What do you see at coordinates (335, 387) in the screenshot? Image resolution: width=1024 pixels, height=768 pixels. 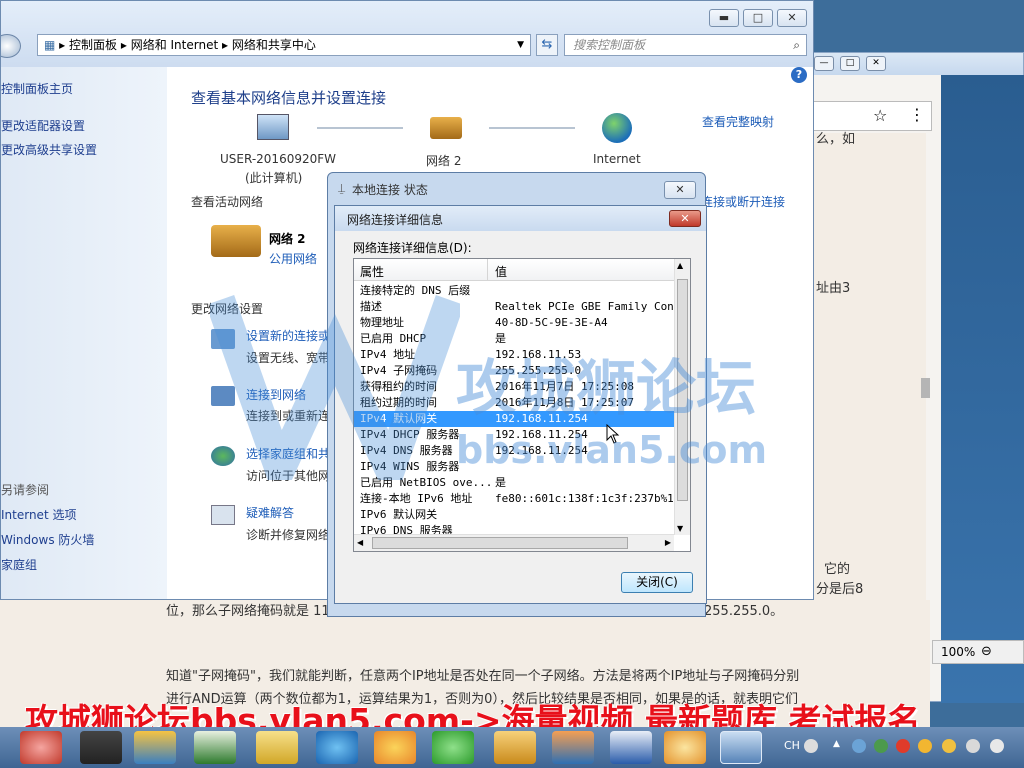 I see `watermark-logo` at bounding box center [335, 387].